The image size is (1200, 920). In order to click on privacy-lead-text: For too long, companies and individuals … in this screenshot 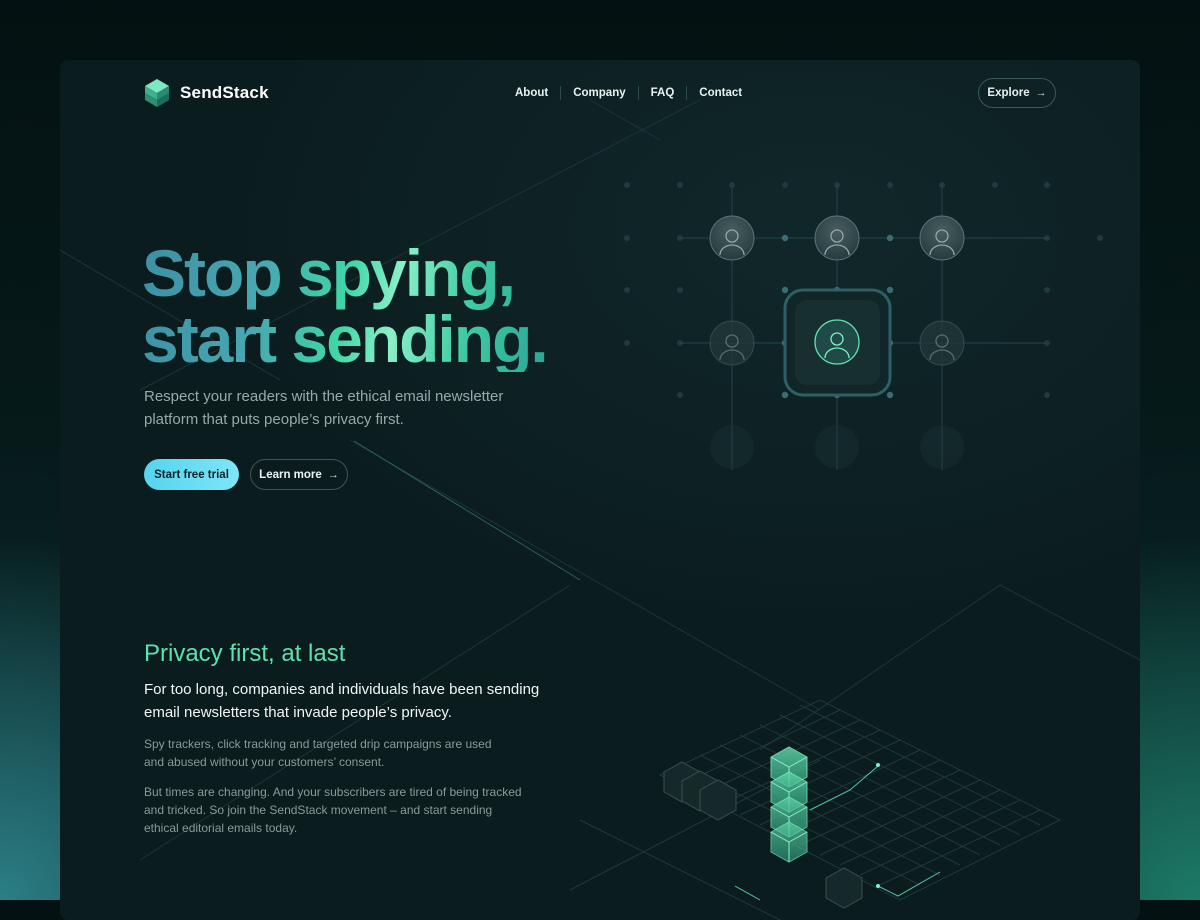, I will do `click(342, 701)`.